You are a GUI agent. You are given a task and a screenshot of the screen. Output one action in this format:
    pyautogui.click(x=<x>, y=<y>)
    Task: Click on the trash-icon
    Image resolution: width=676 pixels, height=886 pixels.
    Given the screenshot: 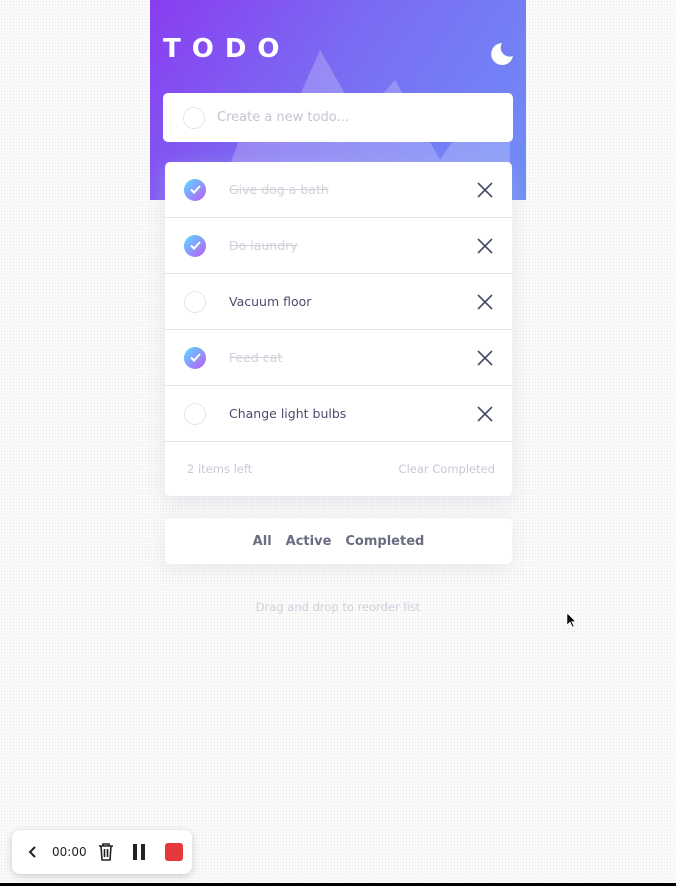 What is the action you would take?
    pyautogui.click(x=106, y=852)
    